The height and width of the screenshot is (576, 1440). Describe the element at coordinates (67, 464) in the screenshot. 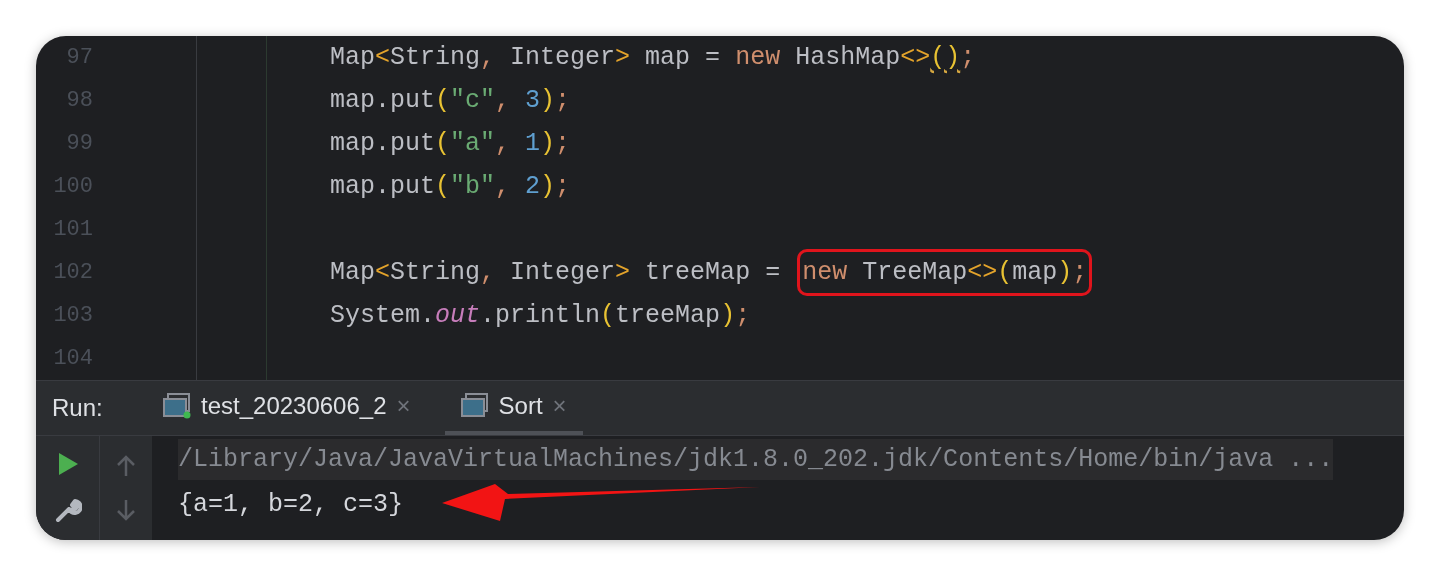

I see `run-icon` at that location.